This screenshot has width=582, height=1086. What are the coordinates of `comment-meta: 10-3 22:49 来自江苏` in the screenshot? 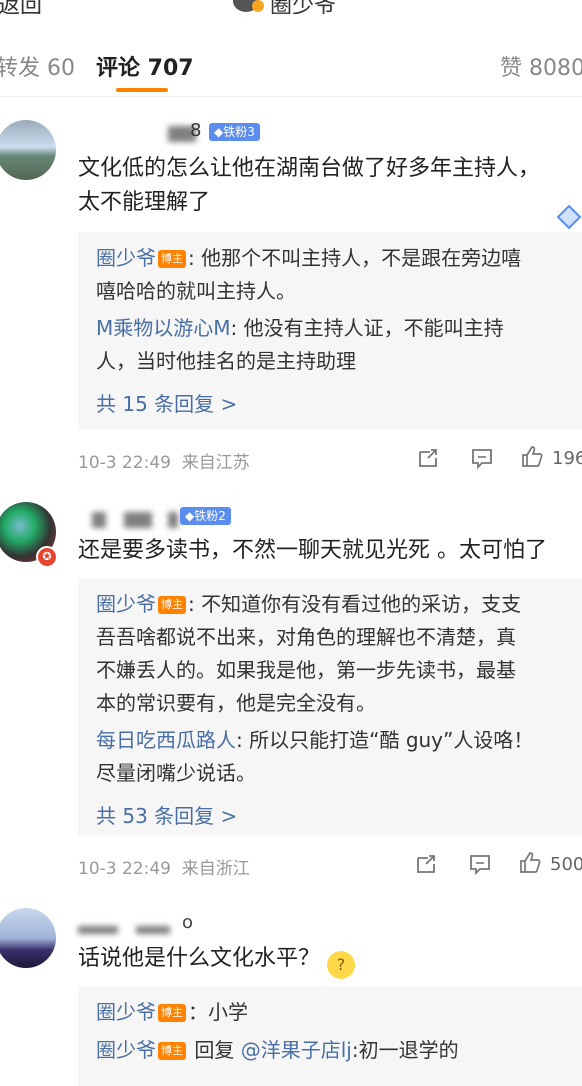 It's located at (164, 460).